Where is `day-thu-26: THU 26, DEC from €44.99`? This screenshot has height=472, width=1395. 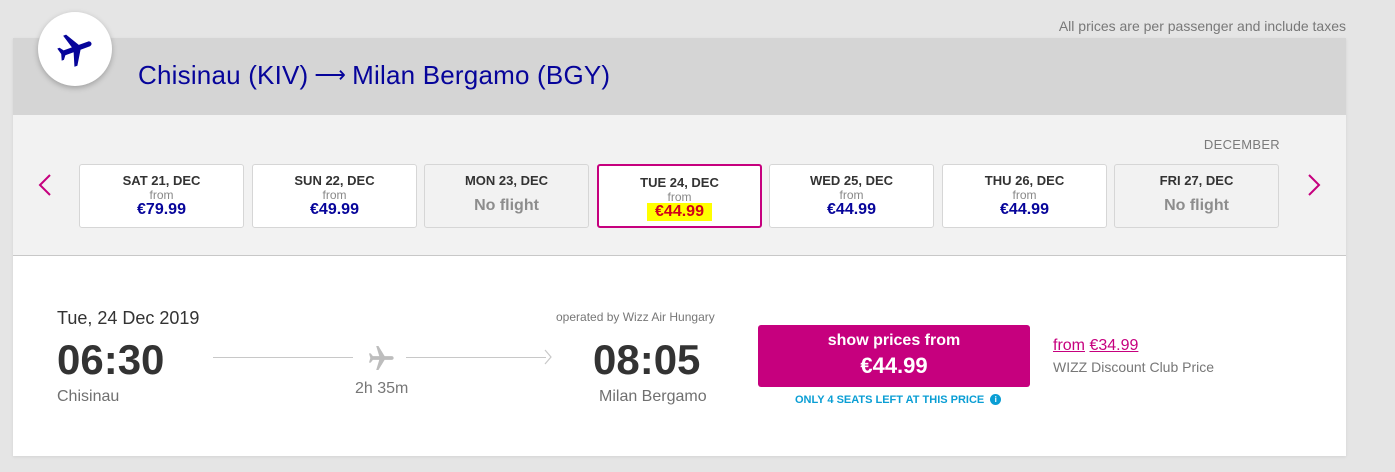 day-thu-26: THU 26, DEC from €44.99 is located at coordinates (1024, 196).